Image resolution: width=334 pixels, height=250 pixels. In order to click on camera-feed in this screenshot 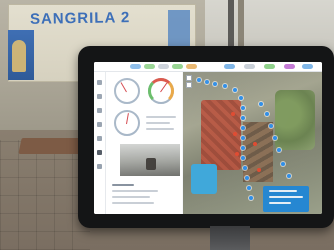, I will do `click(150, 160)`.